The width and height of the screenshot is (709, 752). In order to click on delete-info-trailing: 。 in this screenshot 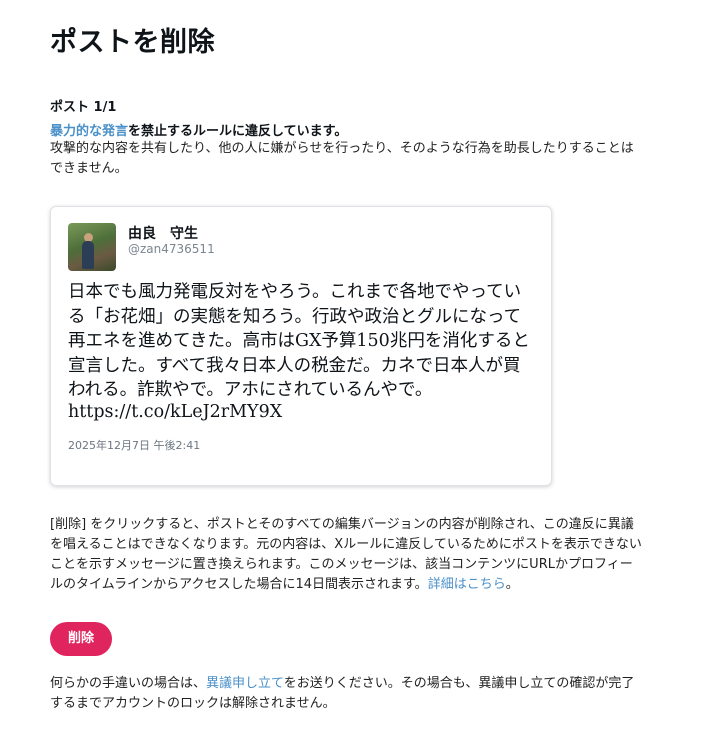, I will do `click(512, 584)`.